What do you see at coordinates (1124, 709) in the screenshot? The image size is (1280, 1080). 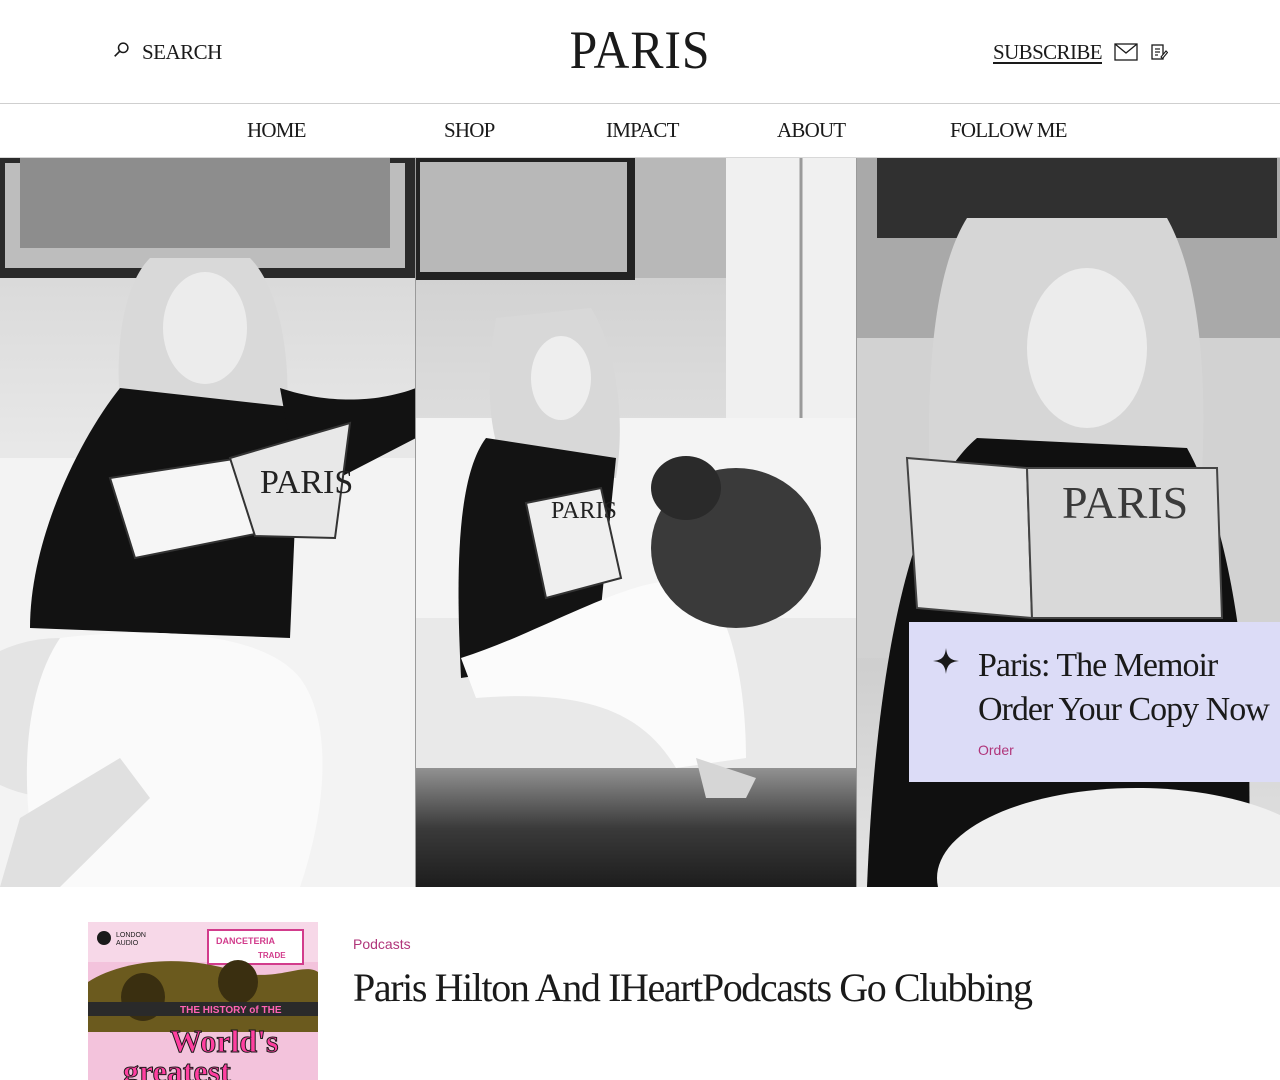 I see `promo-title-line2: Order Your Copy Now` at bounding box center [1124, 709].